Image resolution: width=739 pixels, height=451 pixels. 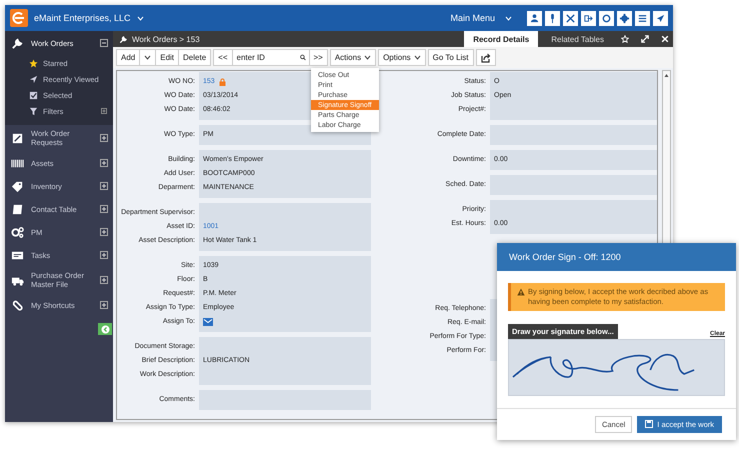 What do you see at coordinates (166, 39) in the screenshot?
I see `breadcrumb: Work Orders > 153` at bounding box center [166, 39].